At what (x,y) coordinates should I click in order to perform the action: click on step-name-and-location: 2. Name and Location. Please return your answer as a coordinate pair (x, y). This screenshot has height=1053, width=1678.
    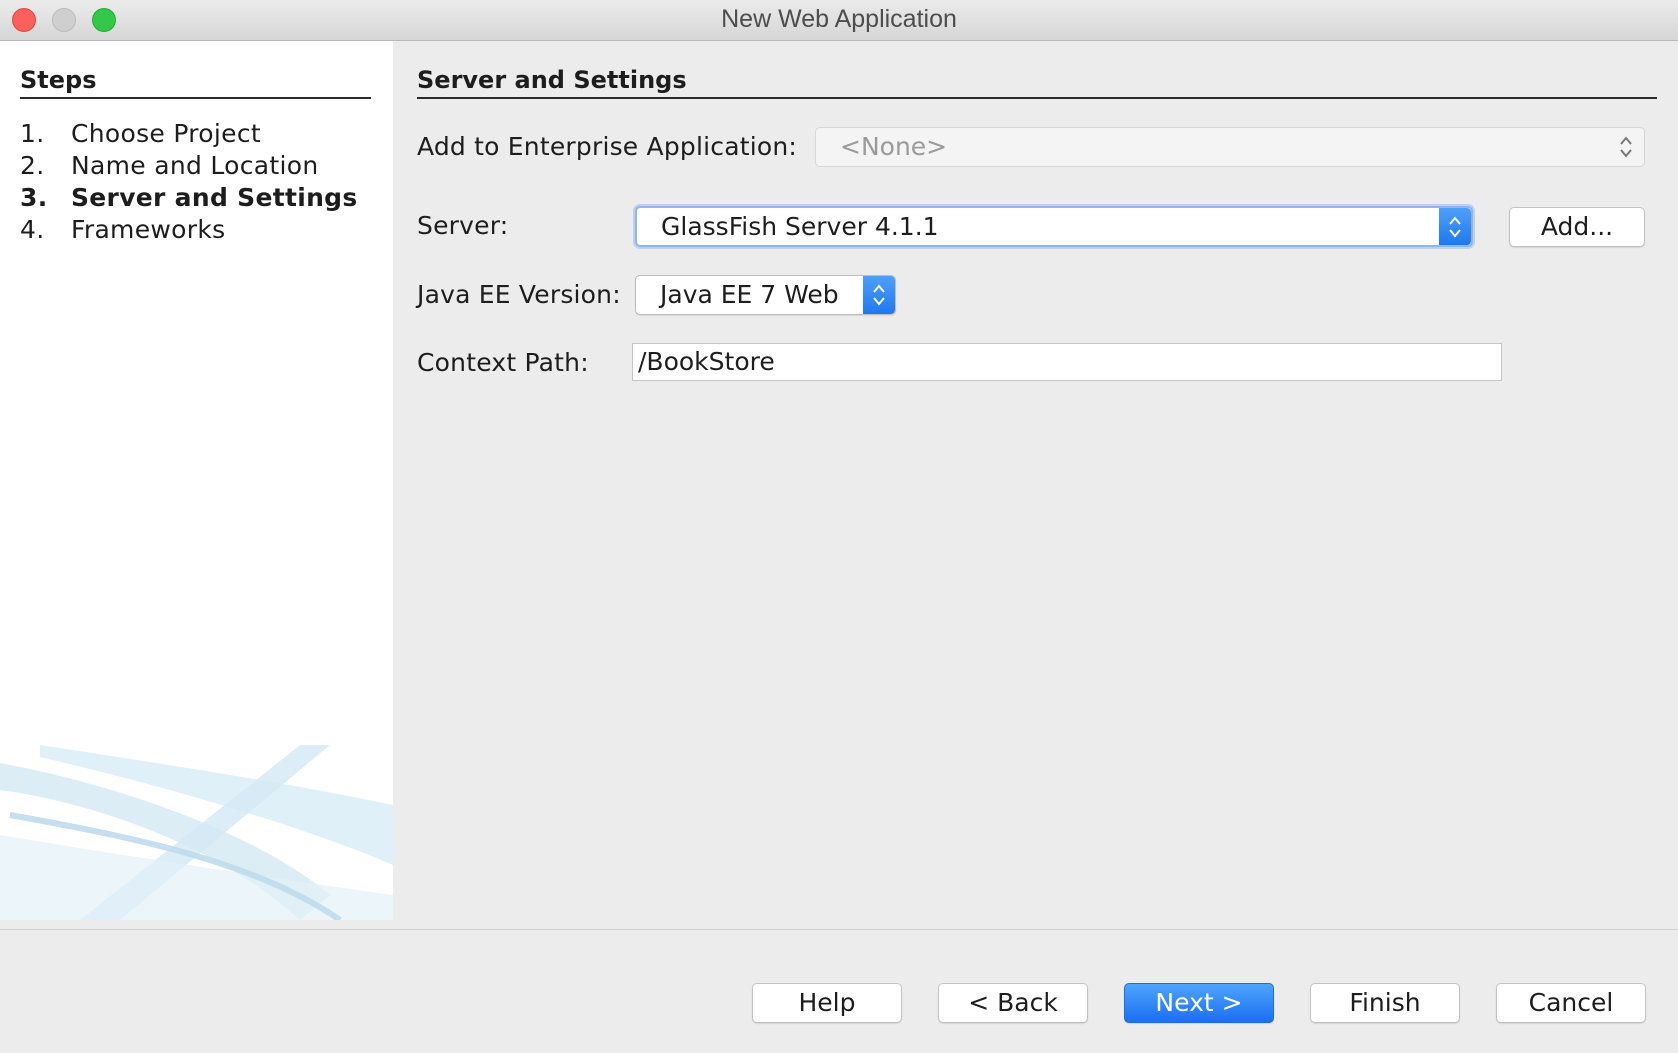
    Looking at the image, I should click on (189, 166).